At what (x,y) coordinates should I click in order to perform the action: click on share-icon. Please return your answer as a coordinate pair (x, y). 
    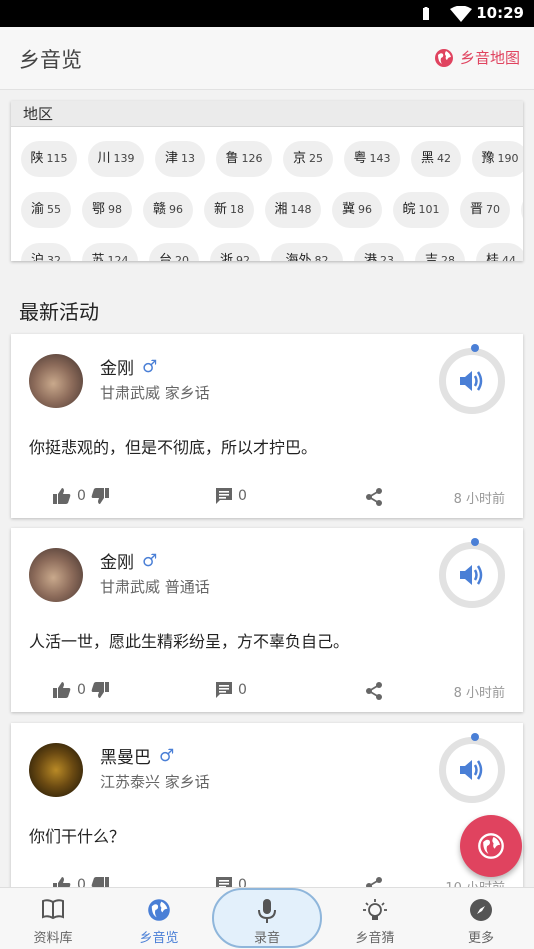
    Looking at the image, I should click on (374, 497).